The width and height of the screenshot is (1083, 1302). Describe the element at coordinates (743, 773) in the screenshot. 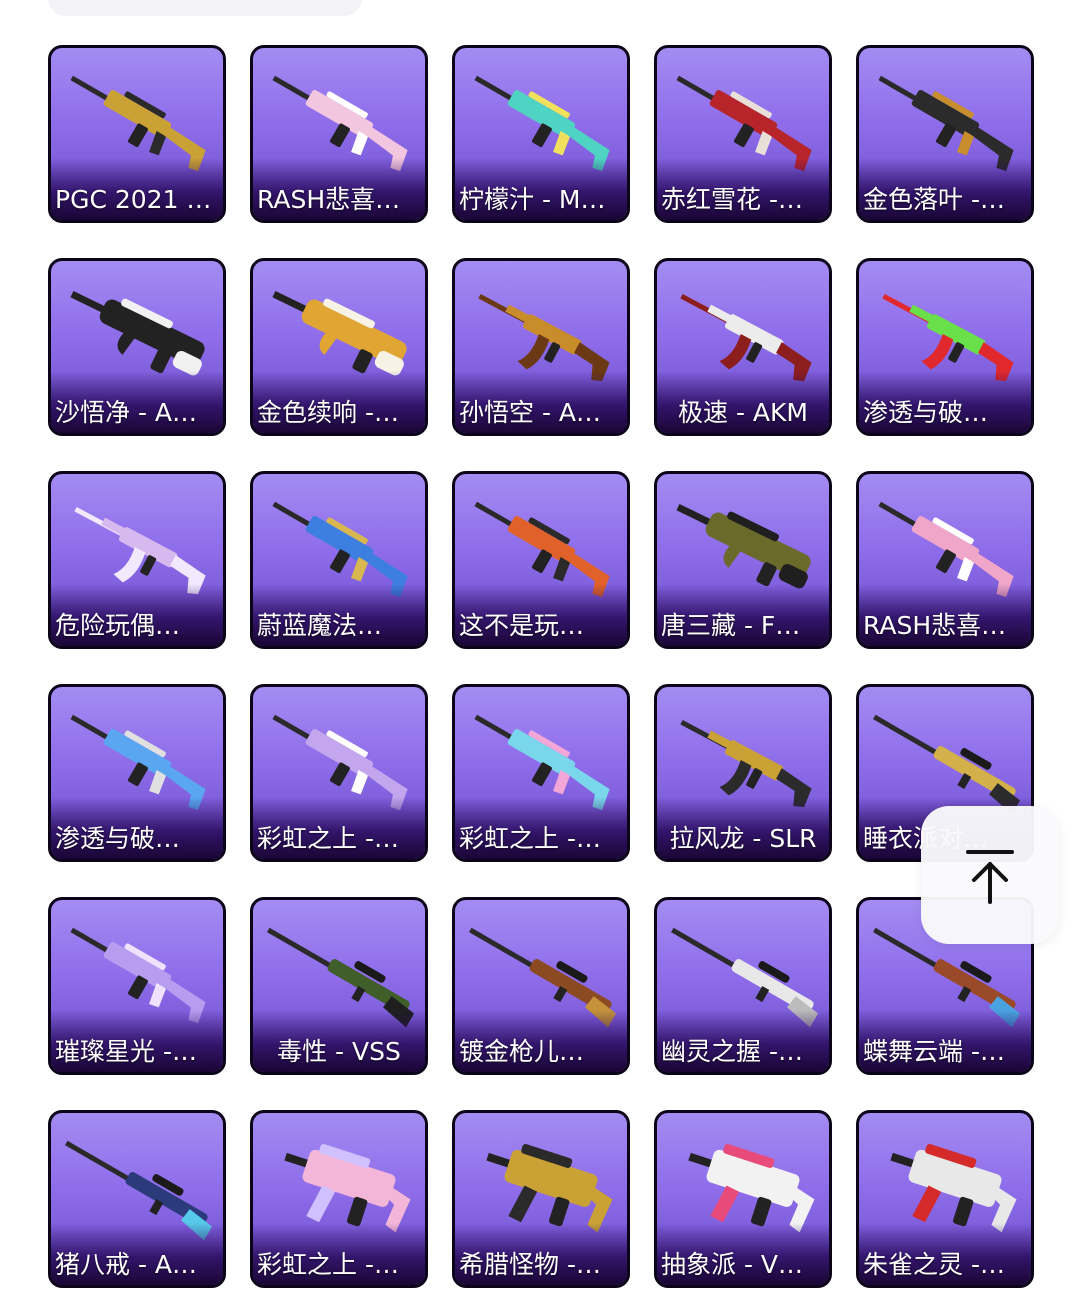

I see `skin-card: 拉风龙 - SLR` at that location.